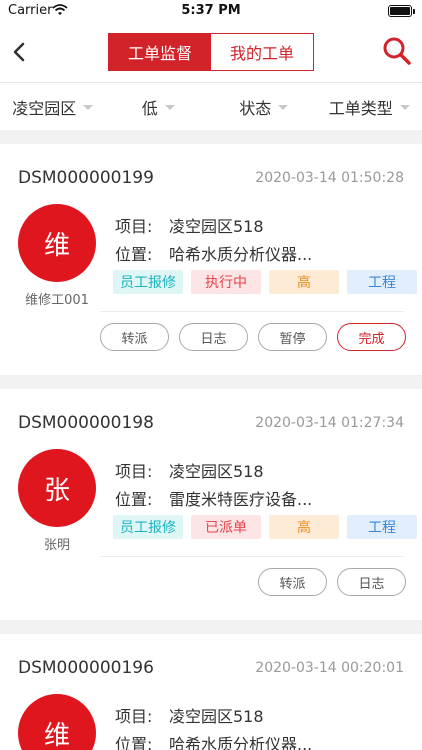  What do you see at coordinates (149, 108) in the screenshot?
I see `filter-label: 低` at bounding box center [149, 108].